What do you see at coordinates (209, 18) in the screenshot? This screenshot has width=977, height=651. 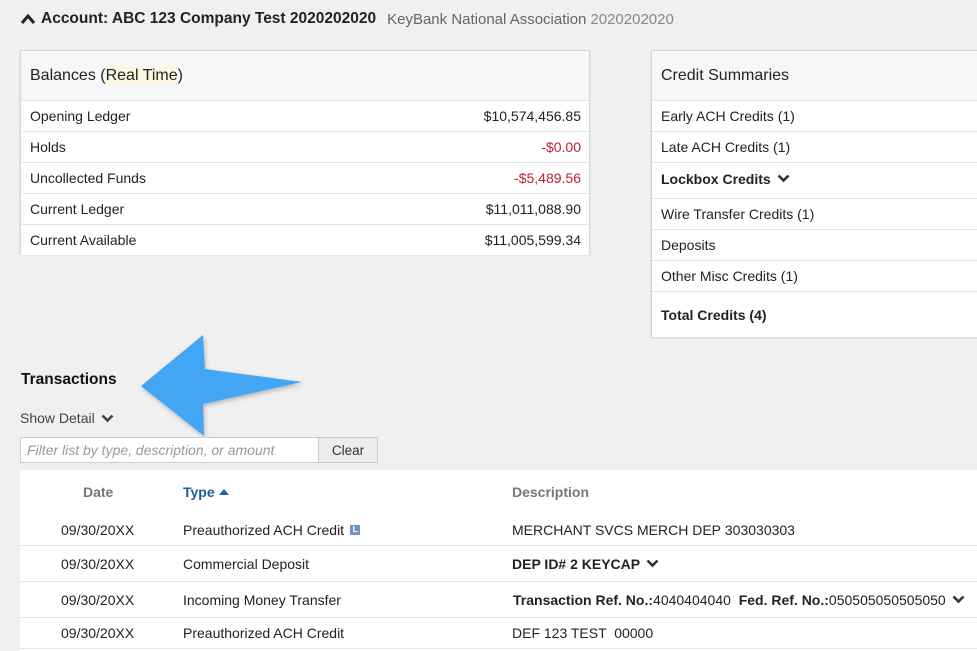 I see `account-title: Account: ABC 123 Company Test 2020202020` at bounding box center [209, 18].